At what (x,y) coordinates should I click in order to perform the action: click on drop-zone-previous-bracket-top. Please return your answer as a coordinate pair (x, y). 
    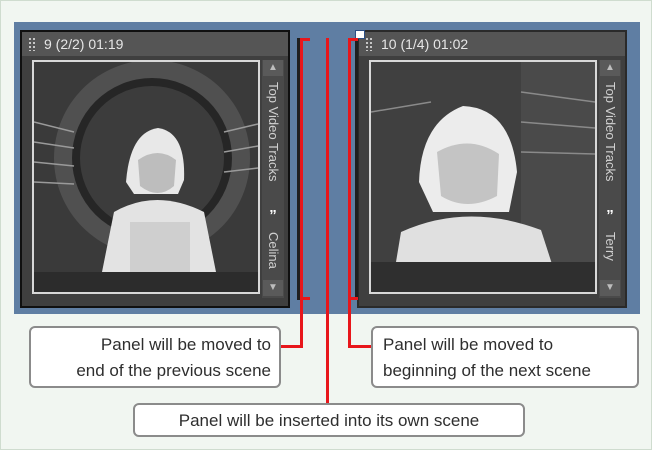
    Looking at the image, I should click on (305, 39).